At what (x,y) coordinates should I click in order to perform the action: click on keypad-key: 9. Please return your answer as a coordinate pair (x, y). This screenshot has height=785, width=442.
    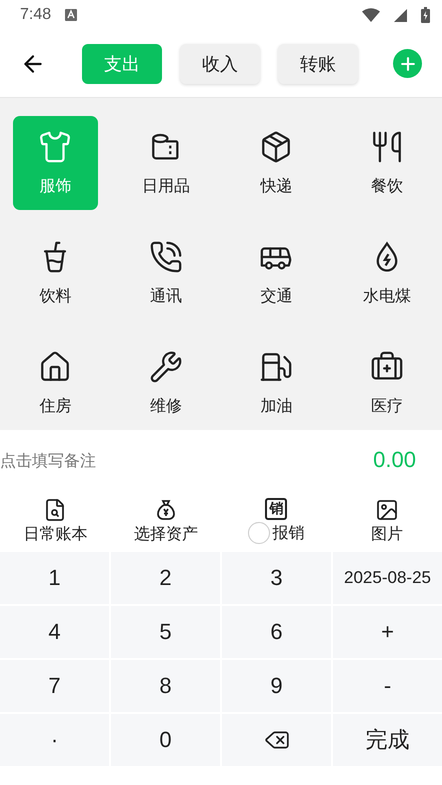
    Looking at the image, I should click on (276, 686).